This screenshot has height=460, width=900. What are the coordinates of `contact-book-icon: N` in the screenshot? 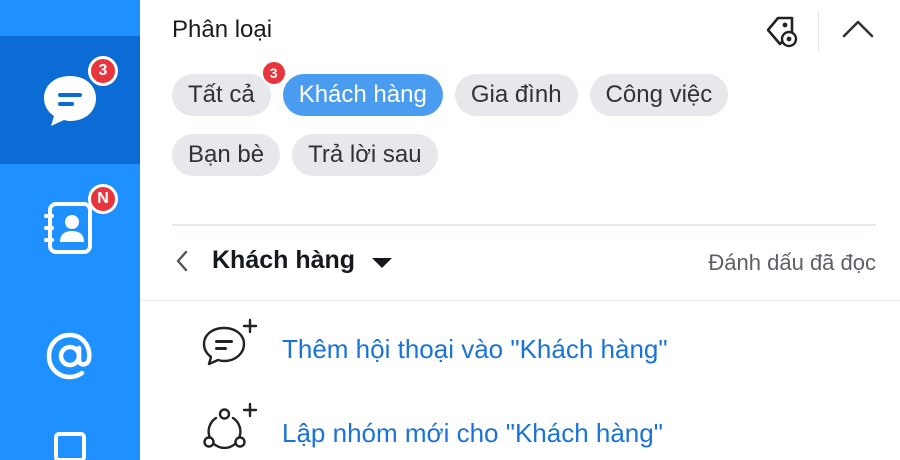 It's located at (78, 222).